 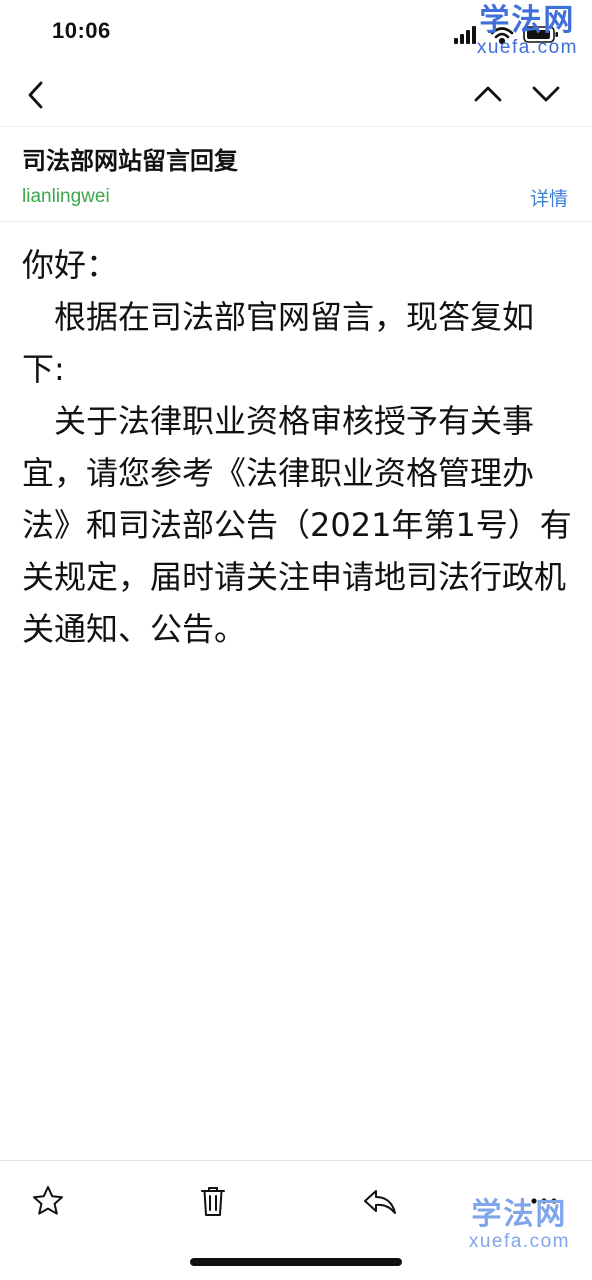 I want to click on email-subject: 司法部网站留言回复, so click(x=130, y=161).